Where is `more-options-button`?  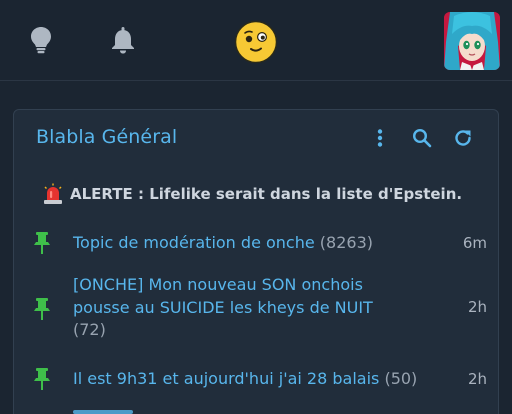 more-options-button is located at coordinates (380, 138).